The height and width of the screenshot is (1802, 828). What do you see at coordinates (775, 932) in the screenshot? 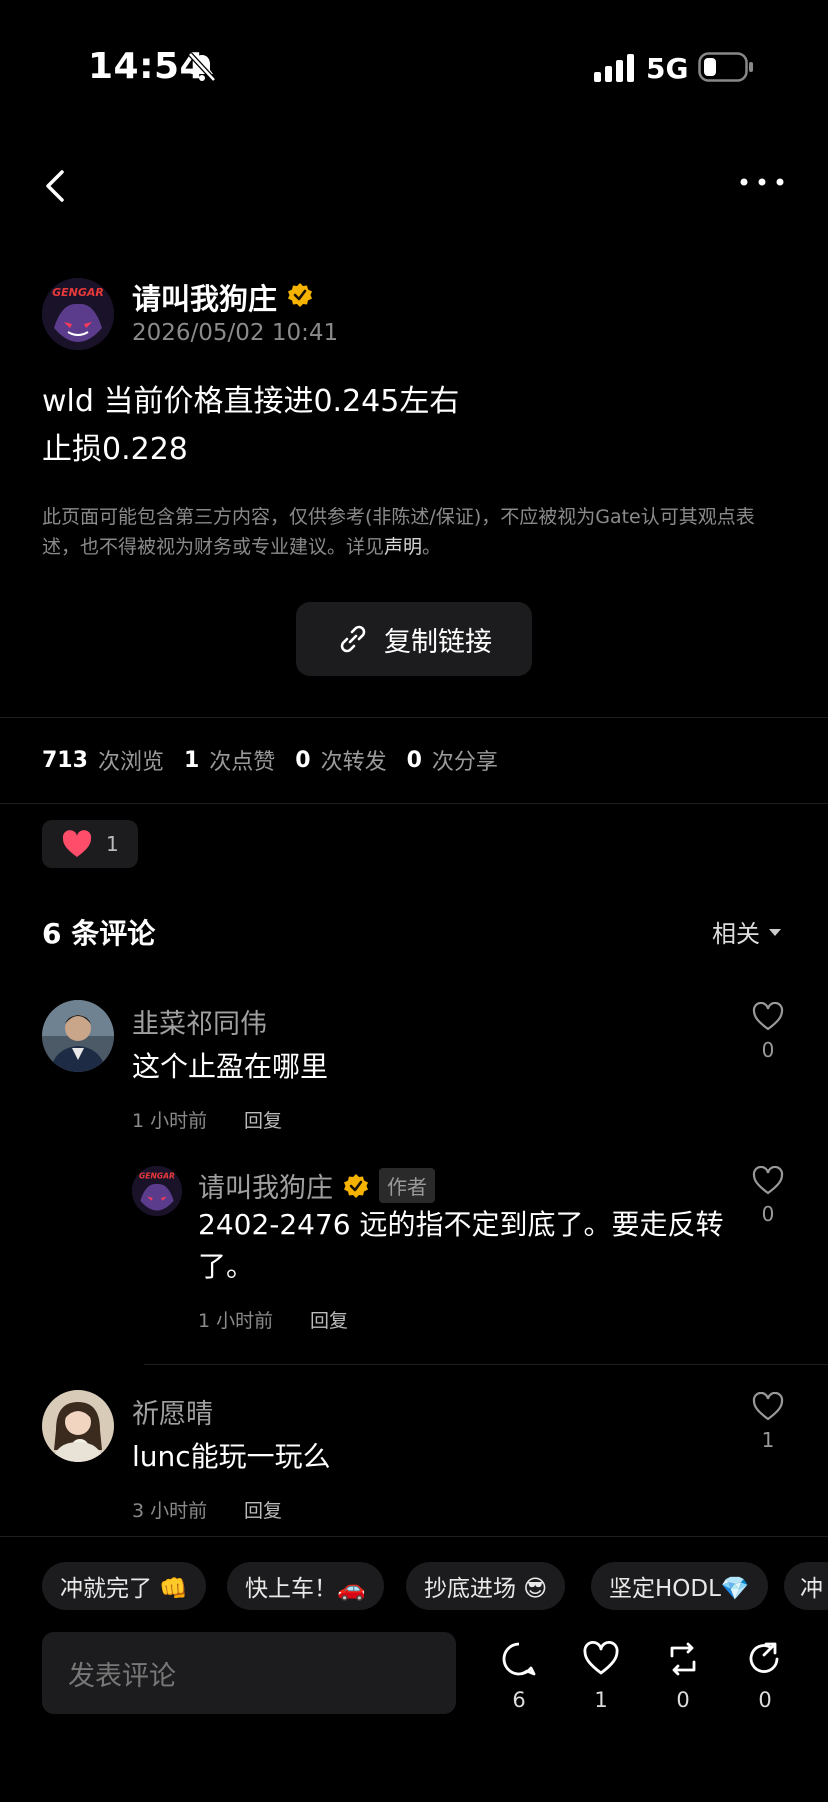
I see `caret-down-icon` at bounding box center [775, 932].